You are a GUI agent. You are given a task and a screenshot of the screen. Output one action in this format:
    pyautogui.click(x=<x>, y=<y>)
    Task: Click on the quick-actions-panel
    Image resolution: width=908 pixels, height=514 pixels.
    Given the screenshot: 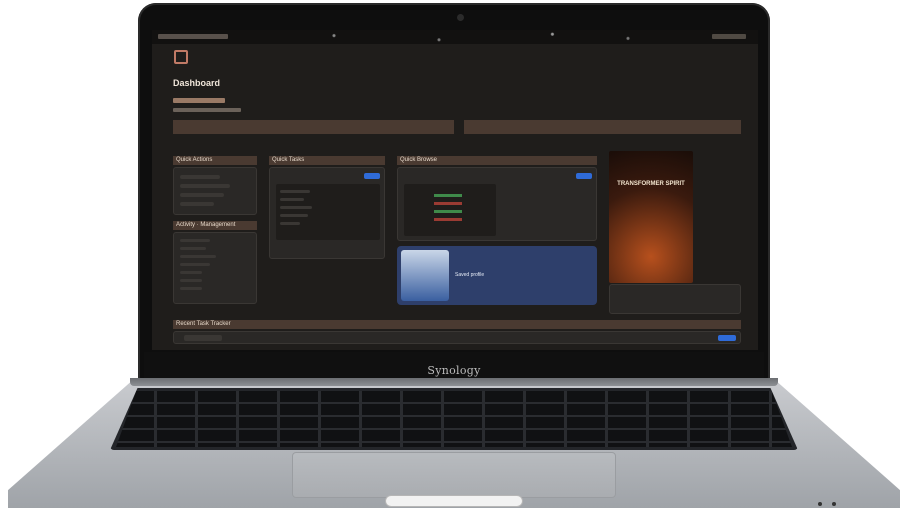 What is the action you would take?
    pyautogui.click(x=215, y=191)
    